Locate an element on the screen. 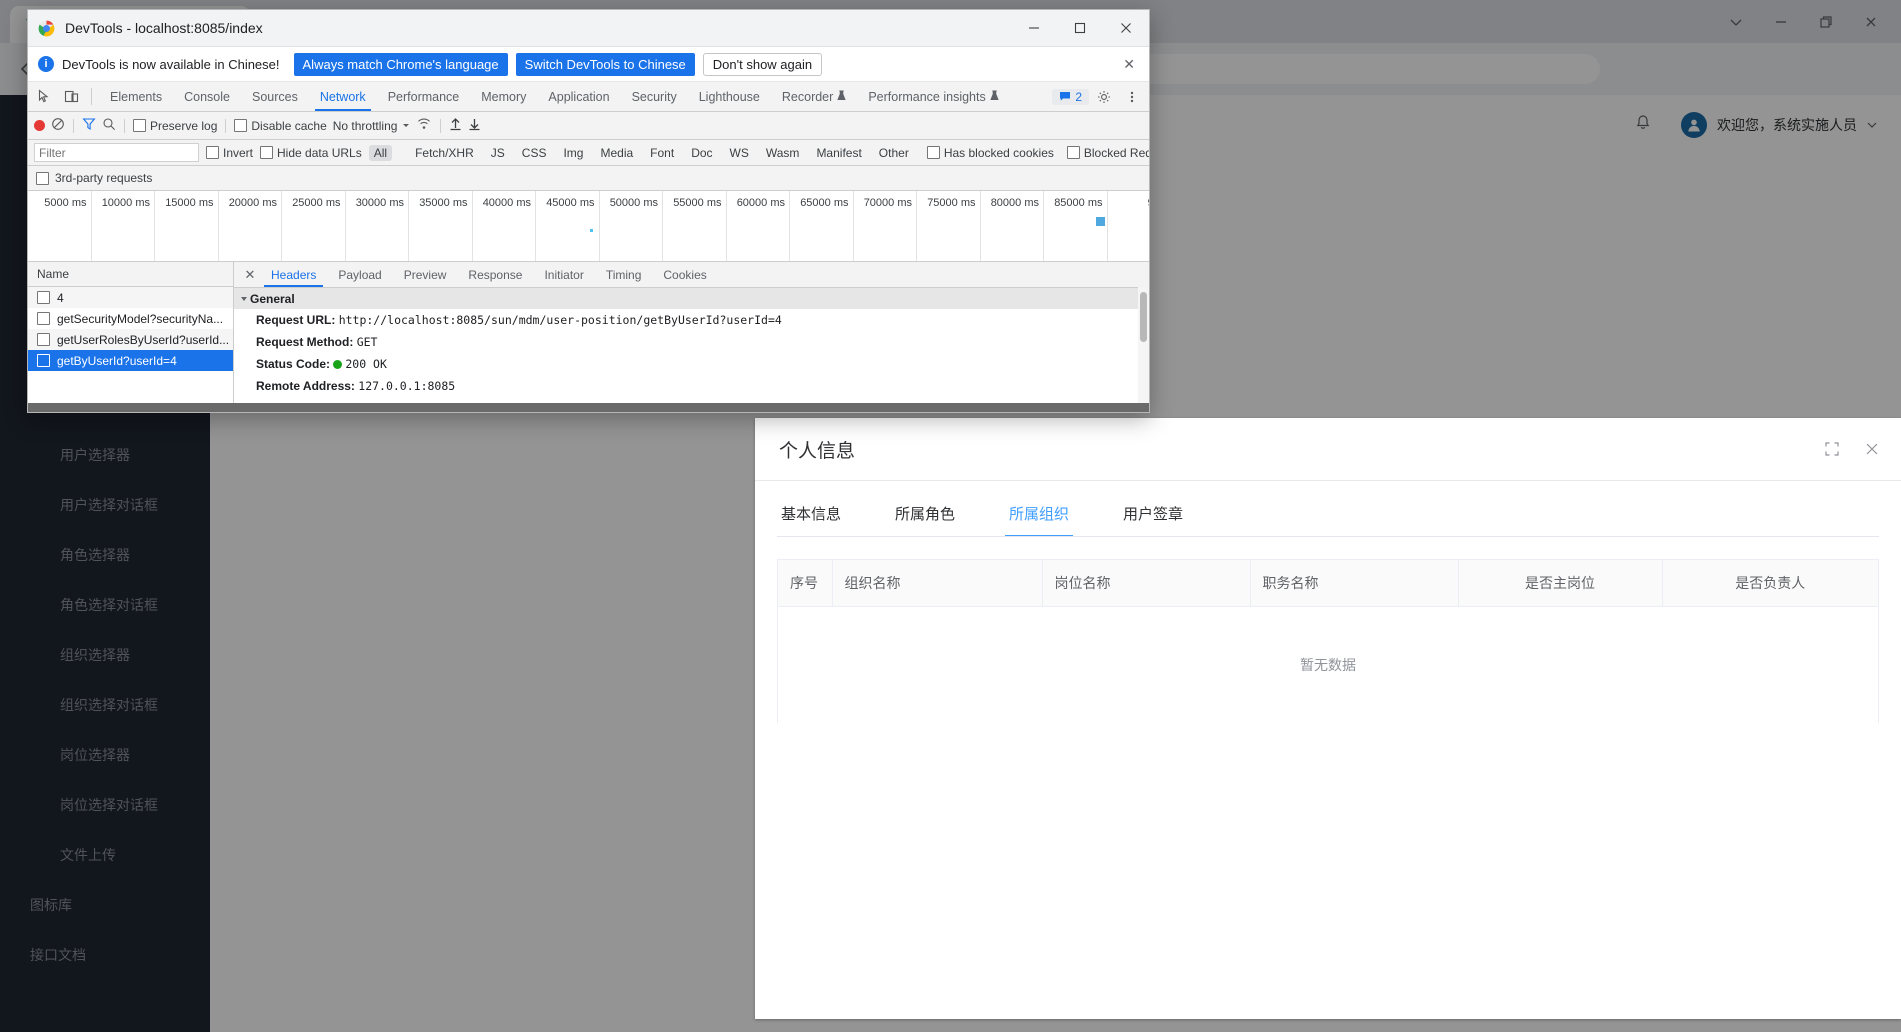 The image size is (1901, 1032). filter-icon is located at coordinates (89, 125).